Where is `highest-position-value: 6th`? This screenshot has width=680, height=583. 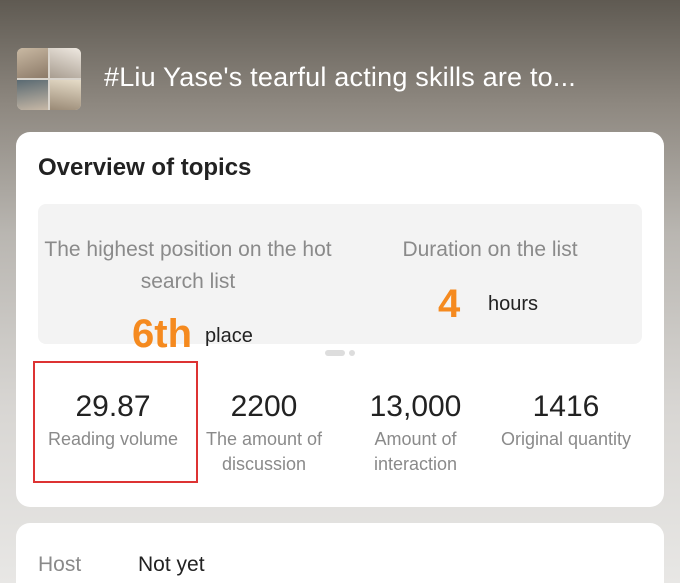
highest-position-value: 6th is located at coordinates (162, 334).